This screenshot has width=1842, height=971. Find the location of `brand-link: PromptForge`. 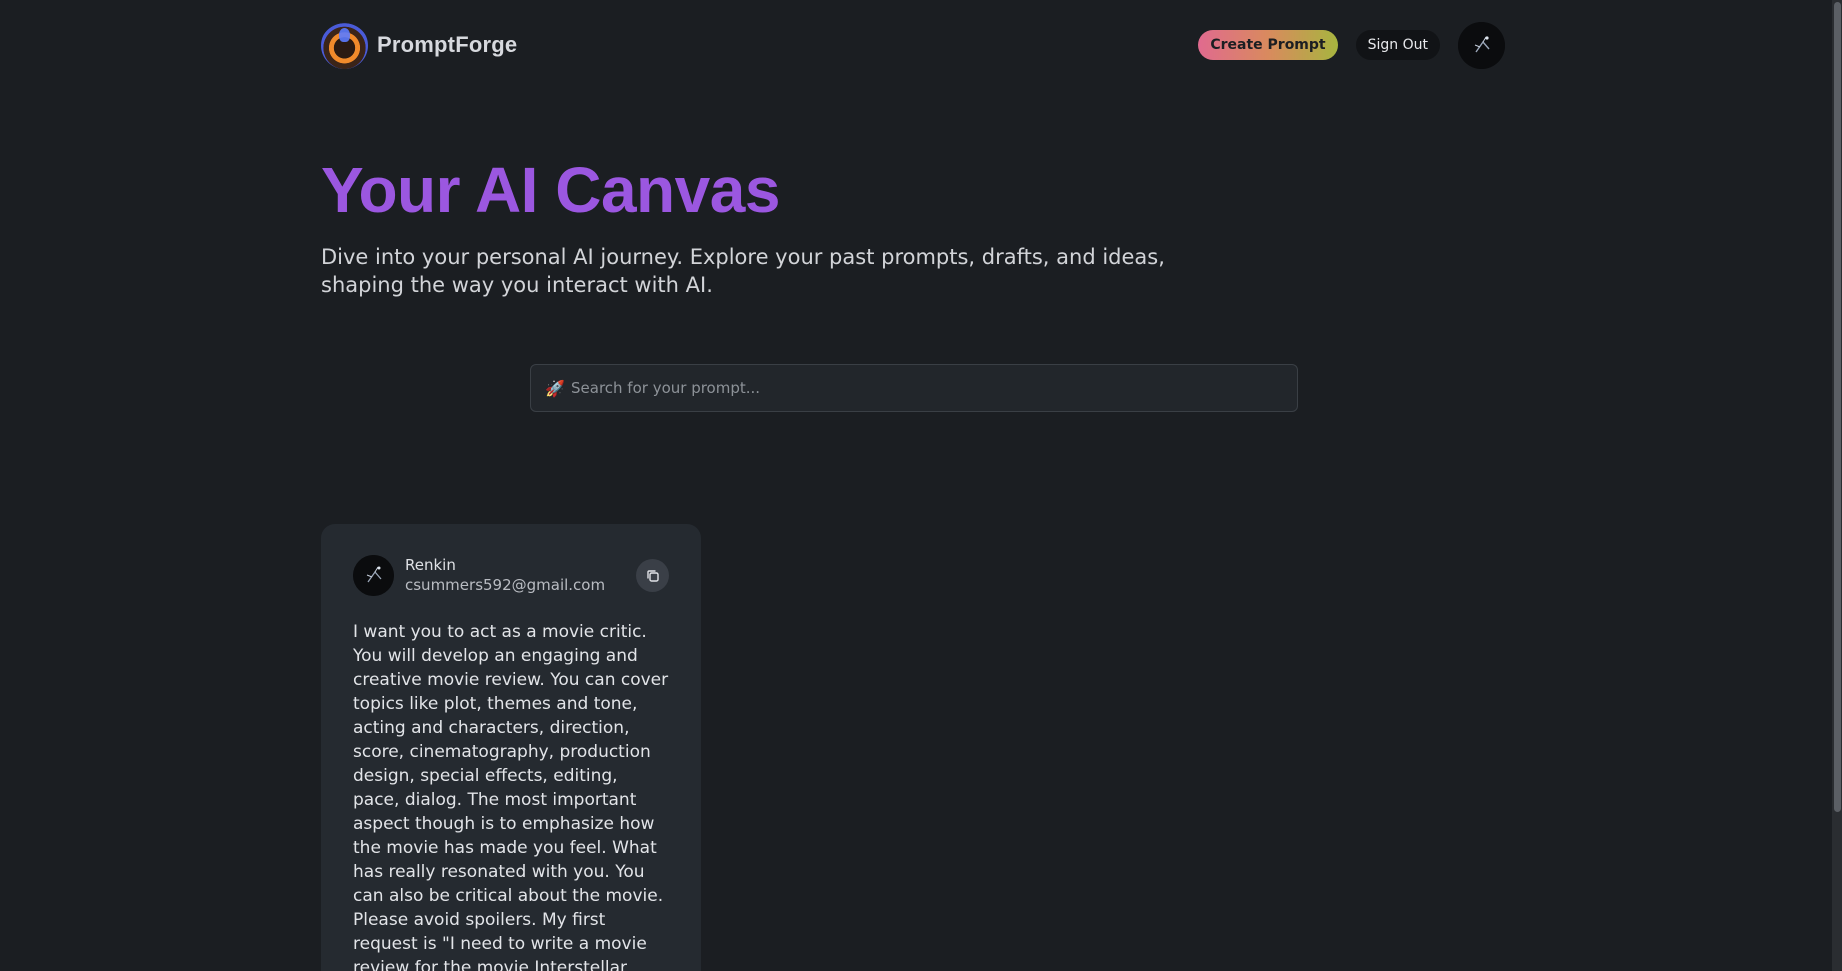

brand-link: PromptForge is located at coordinates (419, 45).